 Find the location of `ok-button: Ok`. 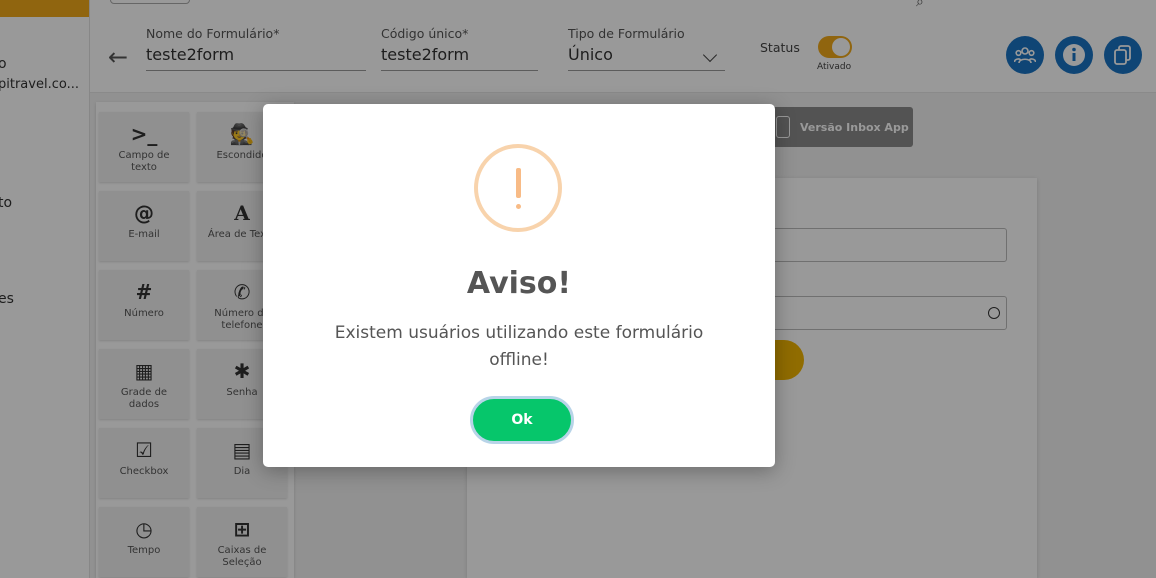

ok-button: Ok is located at coordinates (522, 420).